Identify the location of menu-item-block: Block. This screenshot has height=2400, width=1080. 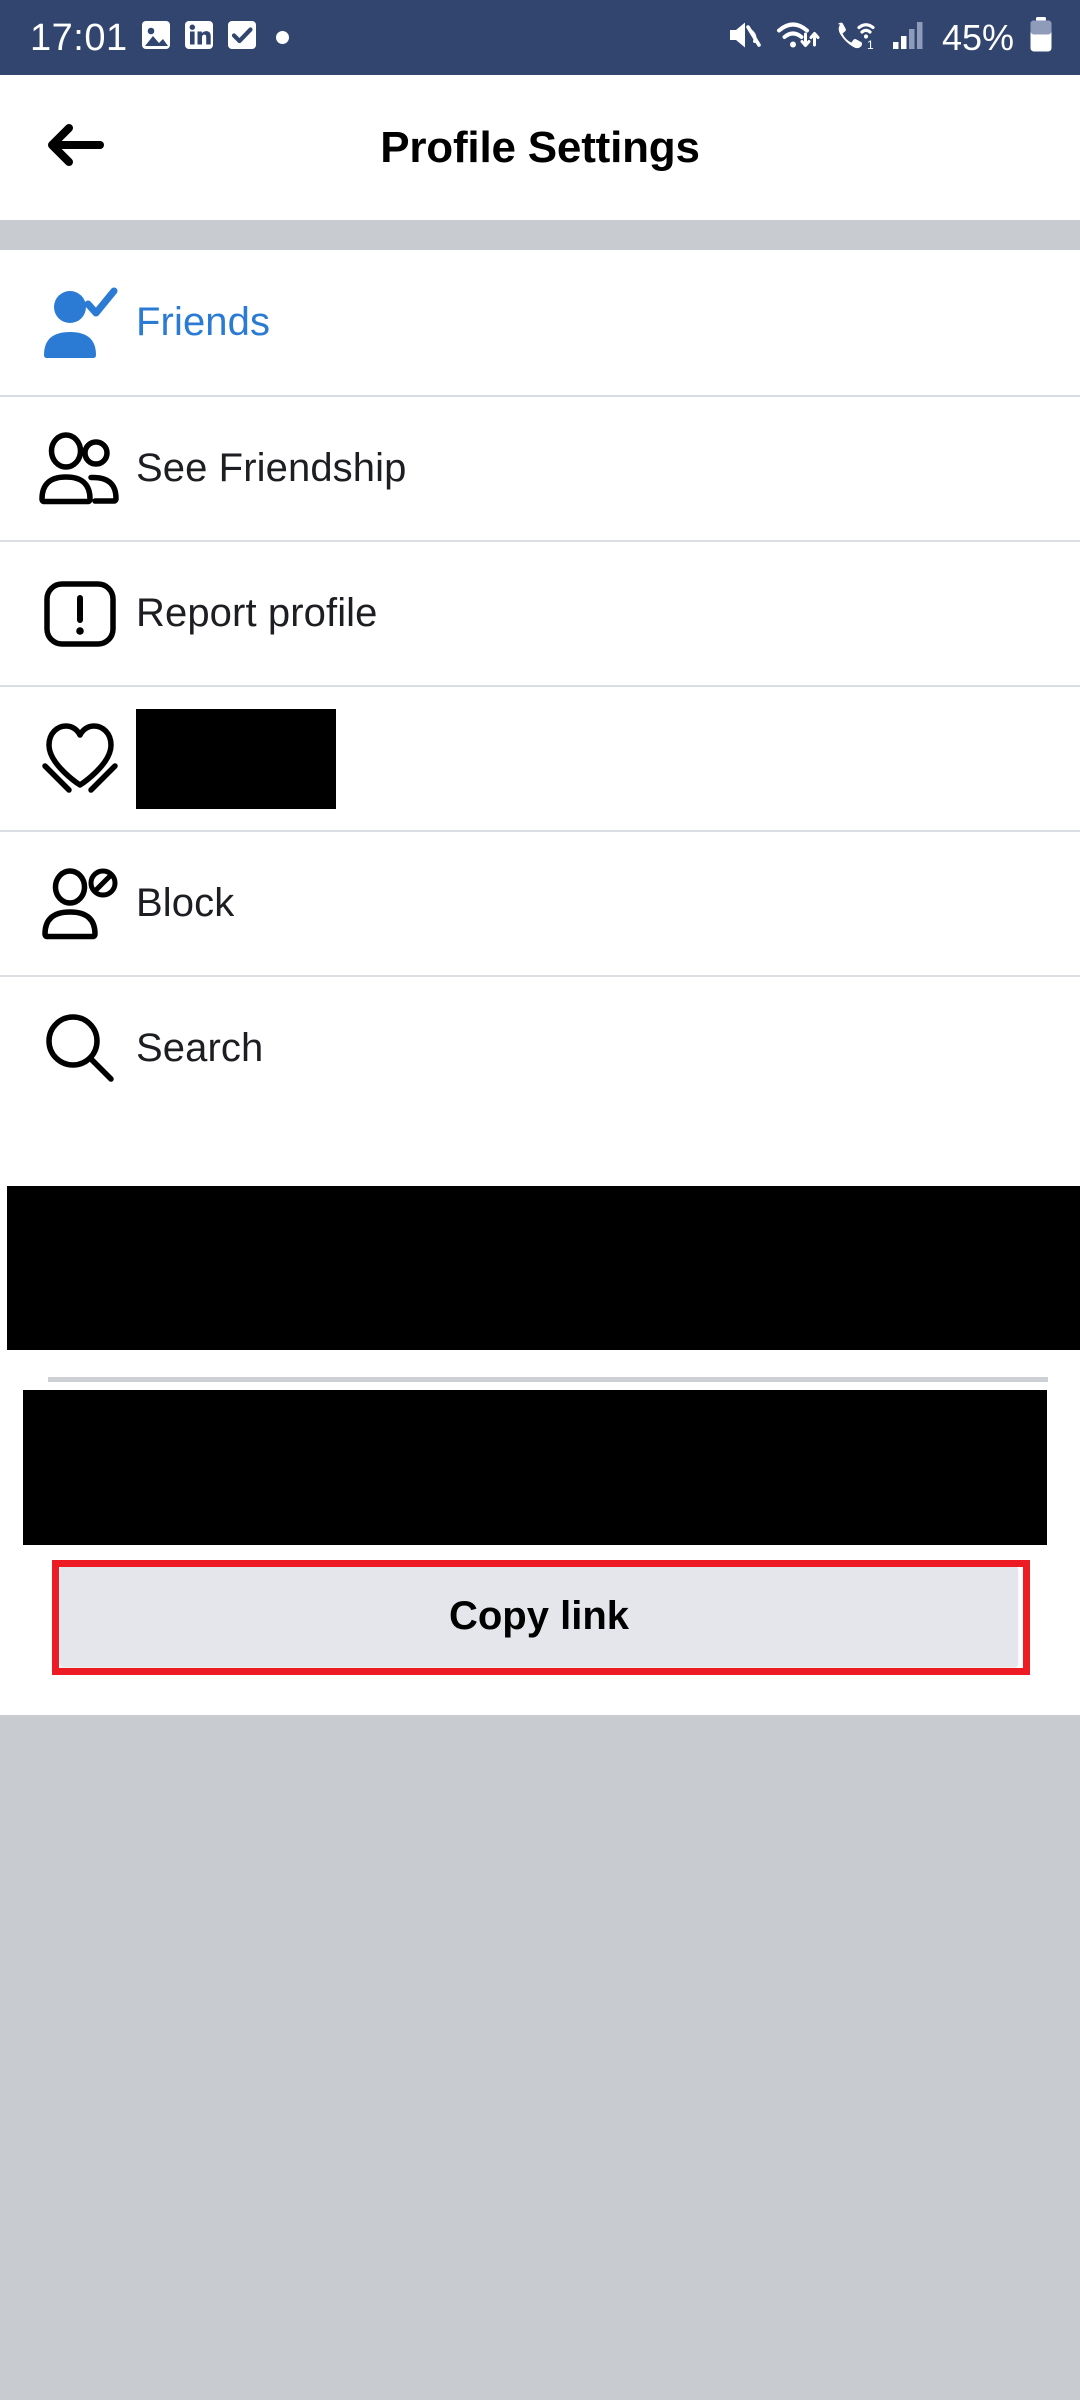
(540, 902).